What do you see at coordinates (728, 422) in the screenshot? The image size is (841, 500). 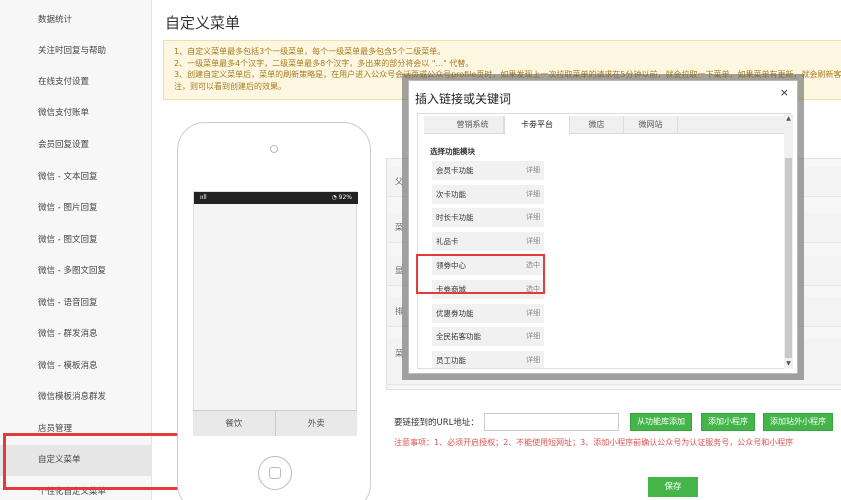 I see `add-miniprogram-button: 添加小程序` at bounding box center [728, 422].